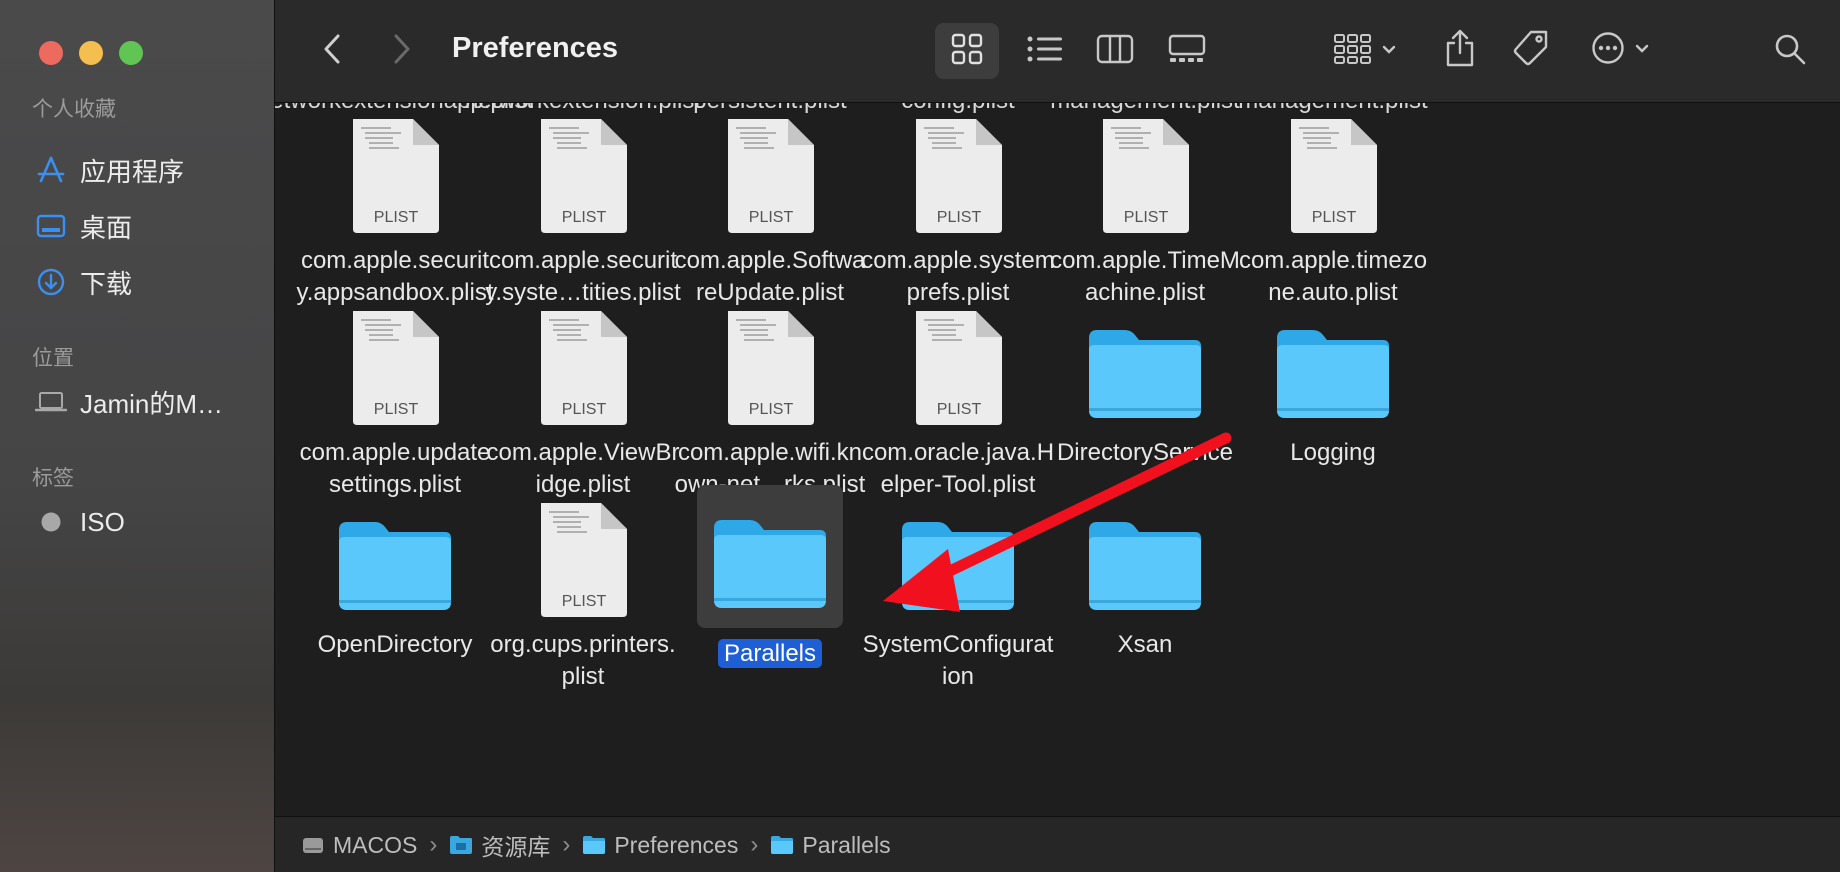  I want to click on file-item: PLIST com.apple.TimeM achine.plist, so click(1145, 212).